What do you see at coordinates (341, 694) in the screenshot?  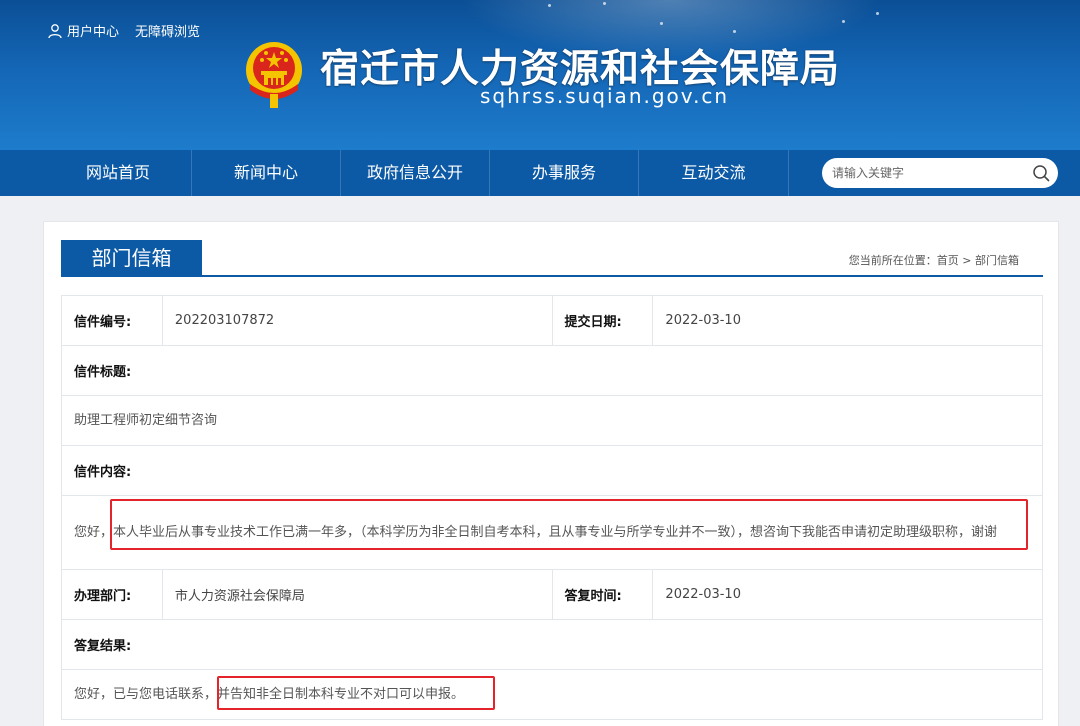 I see `reply-body: 并告知非全日制本科专业不对口可以申报。` at bounding box center [341, 694].